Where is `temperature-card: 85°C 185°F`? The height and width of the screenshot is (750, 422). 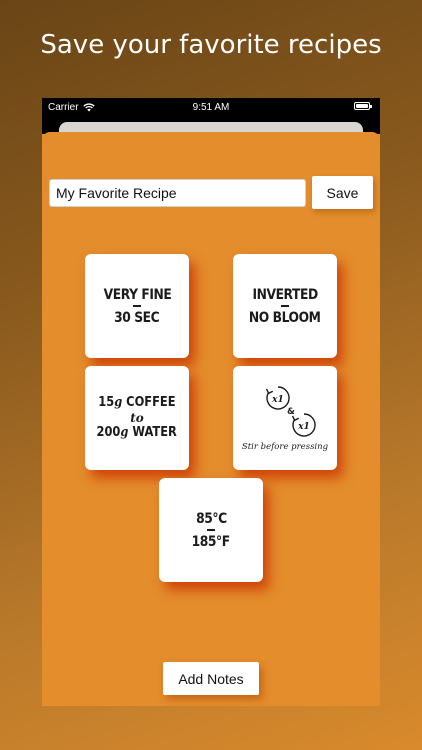 temperature-card: 85°C 185°F is located at coordinates (211, 530).